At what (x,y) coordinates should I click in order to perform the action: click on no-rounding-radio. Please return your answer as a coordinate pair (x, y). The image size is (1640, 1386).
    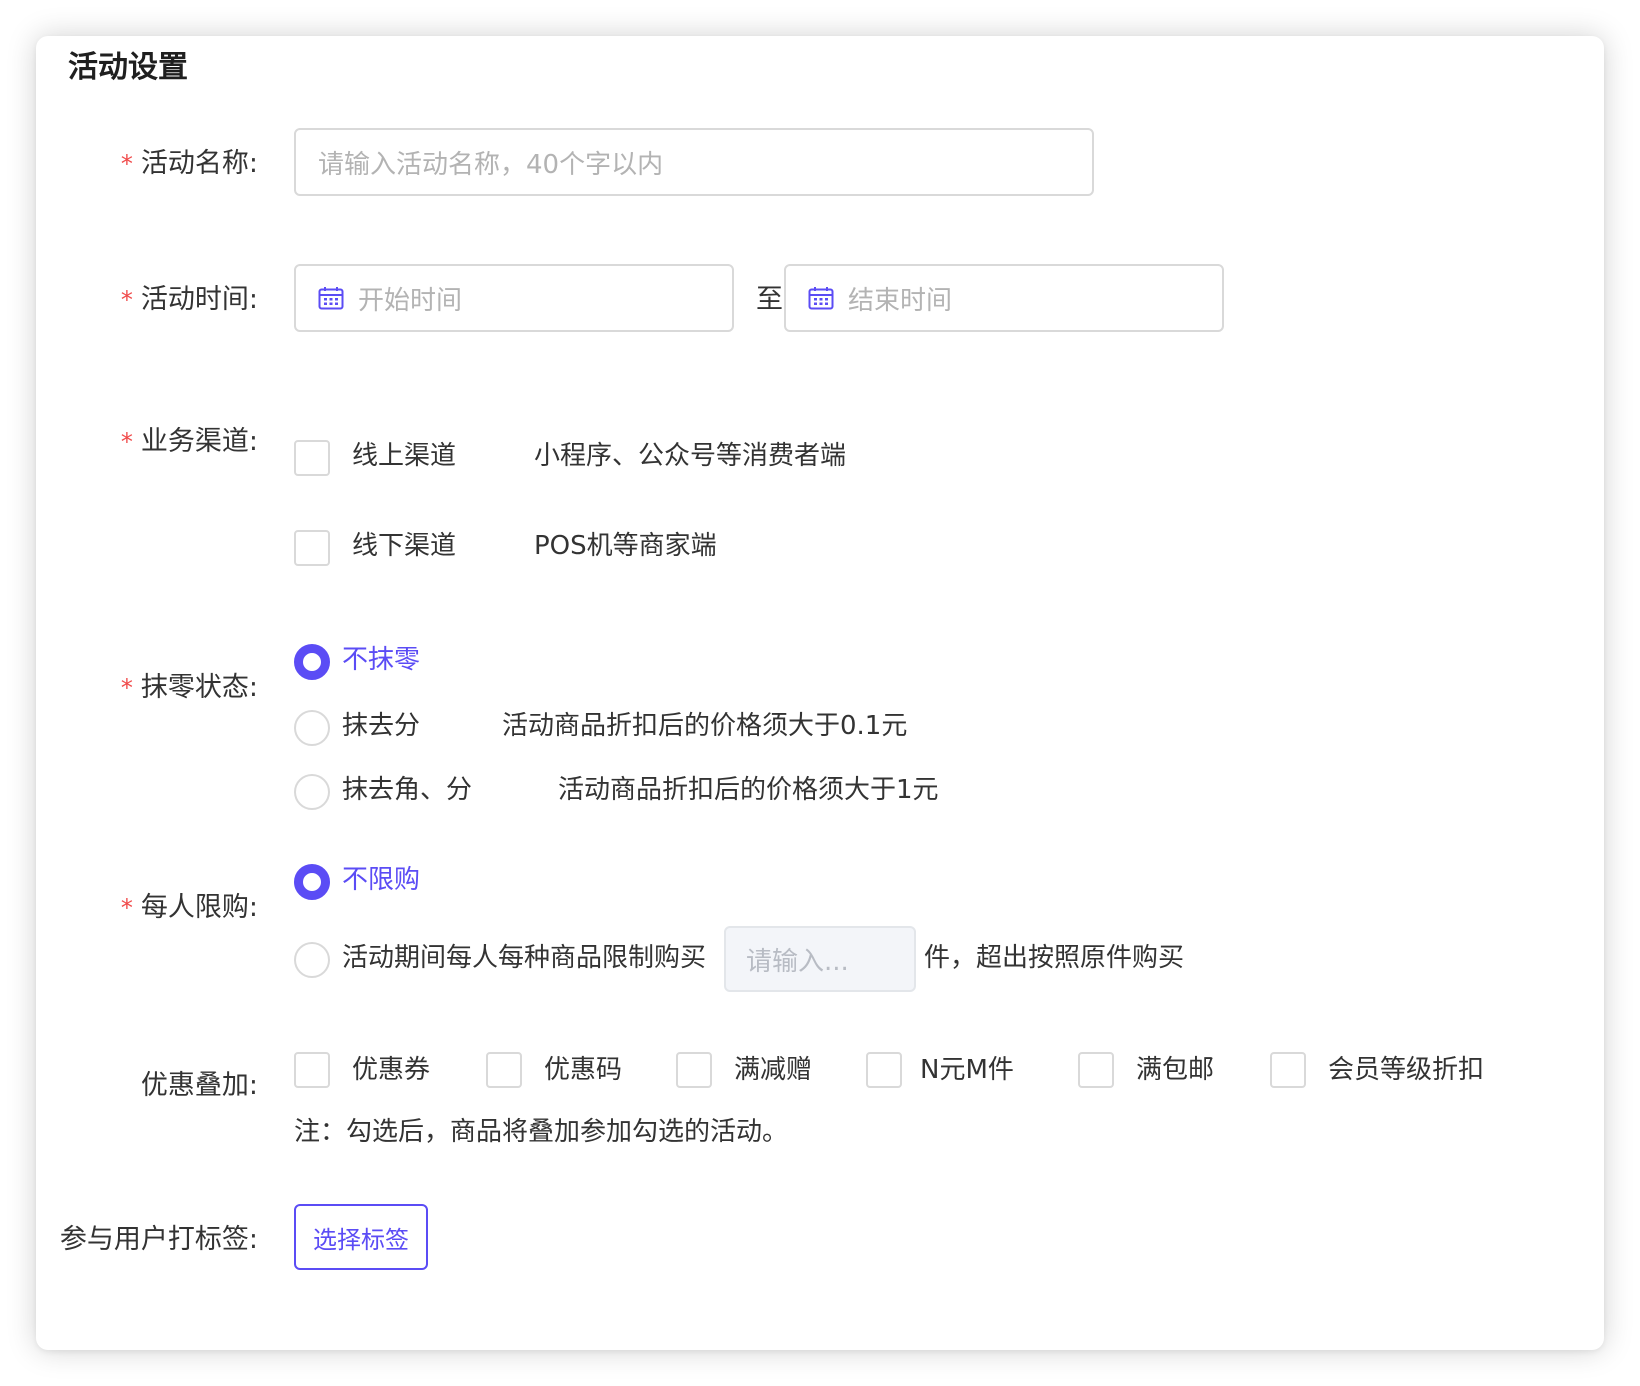
    Looking at the image, I should click on (312, 662).